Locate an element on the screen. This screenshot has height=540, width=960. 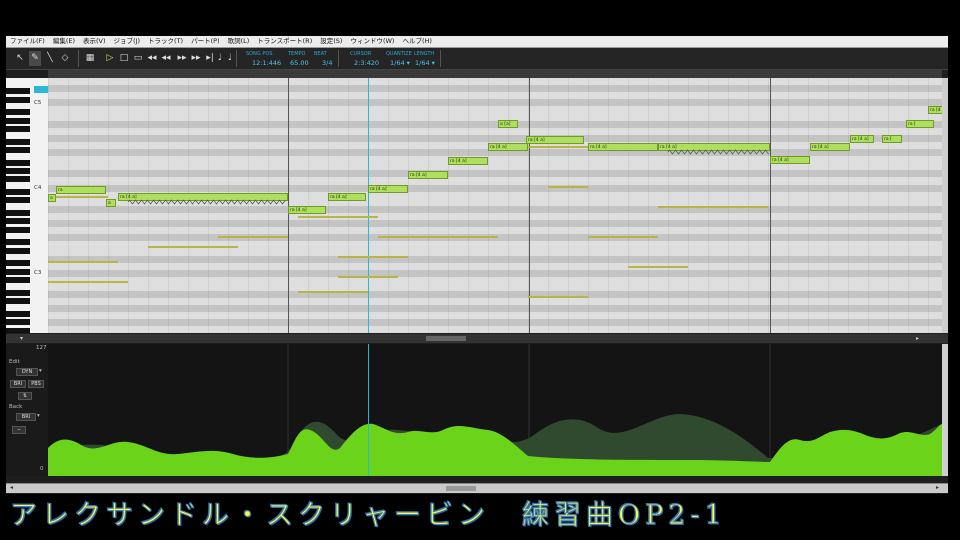
bottom-scrollbar: ◂ ▸ is located at coordinates (477, 488).